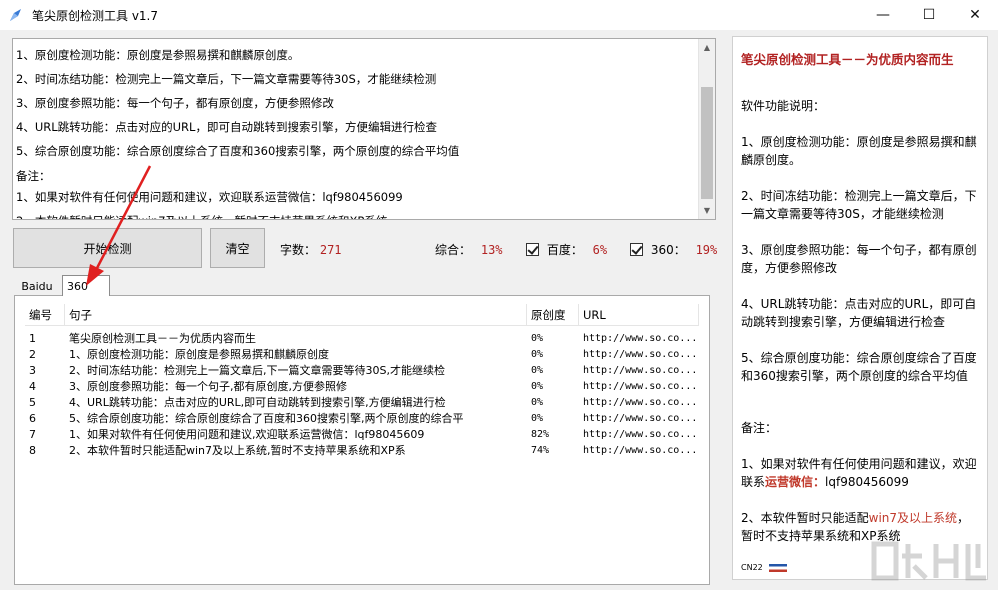 This screenshot has width=998, height=590. What do you see at coordinates (257, 402) in the screenshot?
I see `row-sentence: 4、URL跳转功能：点击对应的URL,即可自动跳转到搜索引擎,方便编辑进行检` at bounding box center [257, 402].